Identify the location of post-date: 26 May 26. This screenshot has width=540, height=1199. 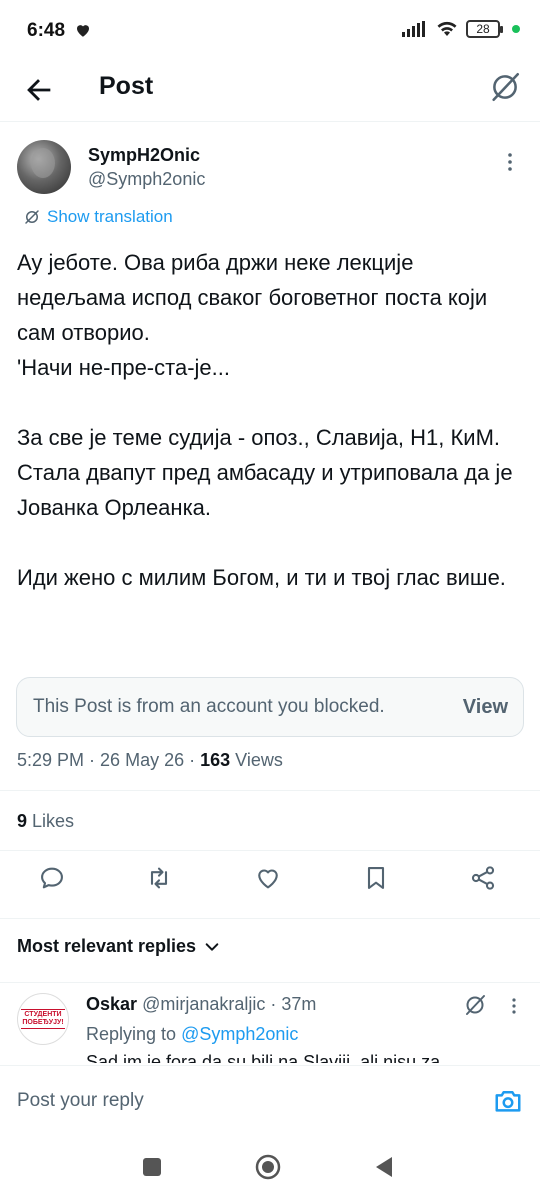
(142, 760).